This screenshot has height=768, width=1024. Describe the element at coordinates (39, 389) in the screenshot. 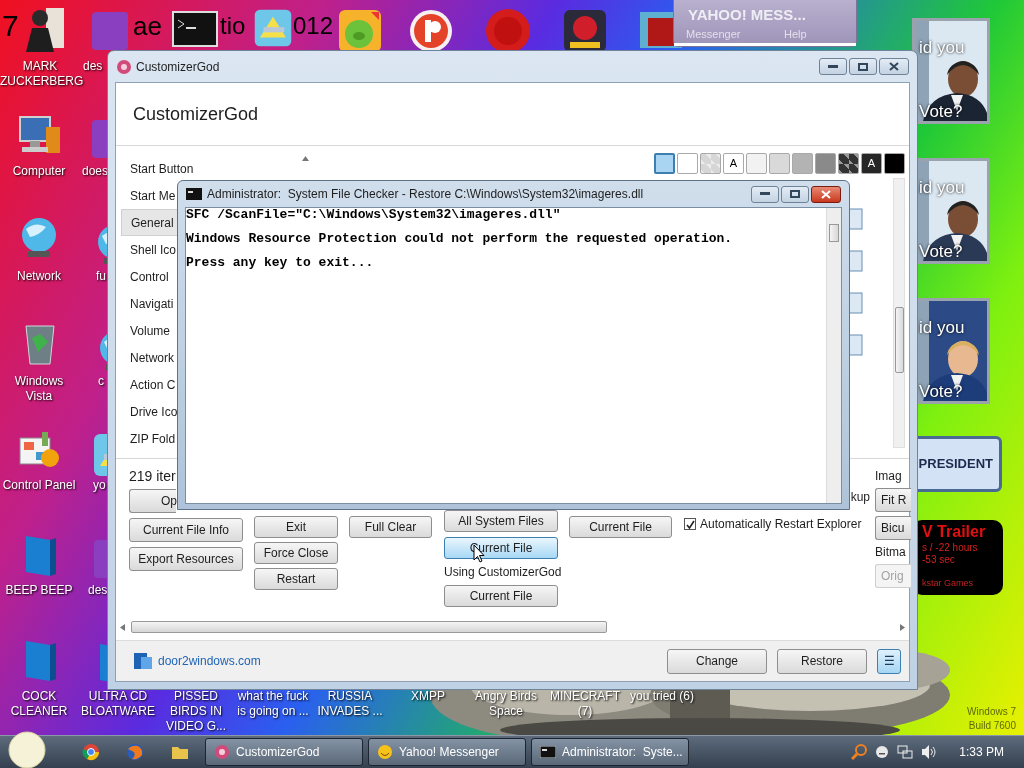

I see `icon-label: Windows Vista` at that location.